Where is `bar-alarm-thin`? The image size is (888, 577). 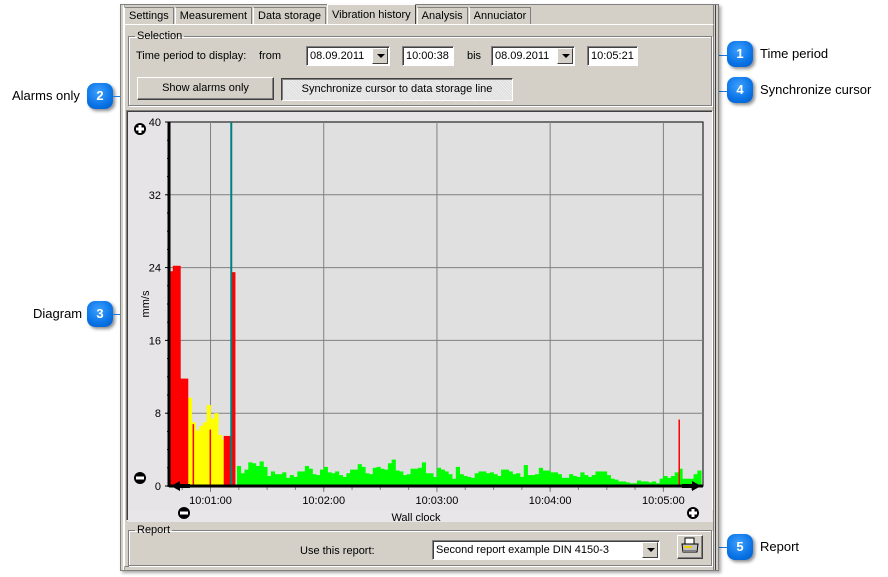 bar-alarm-thin is located at coordinates (210, 457).